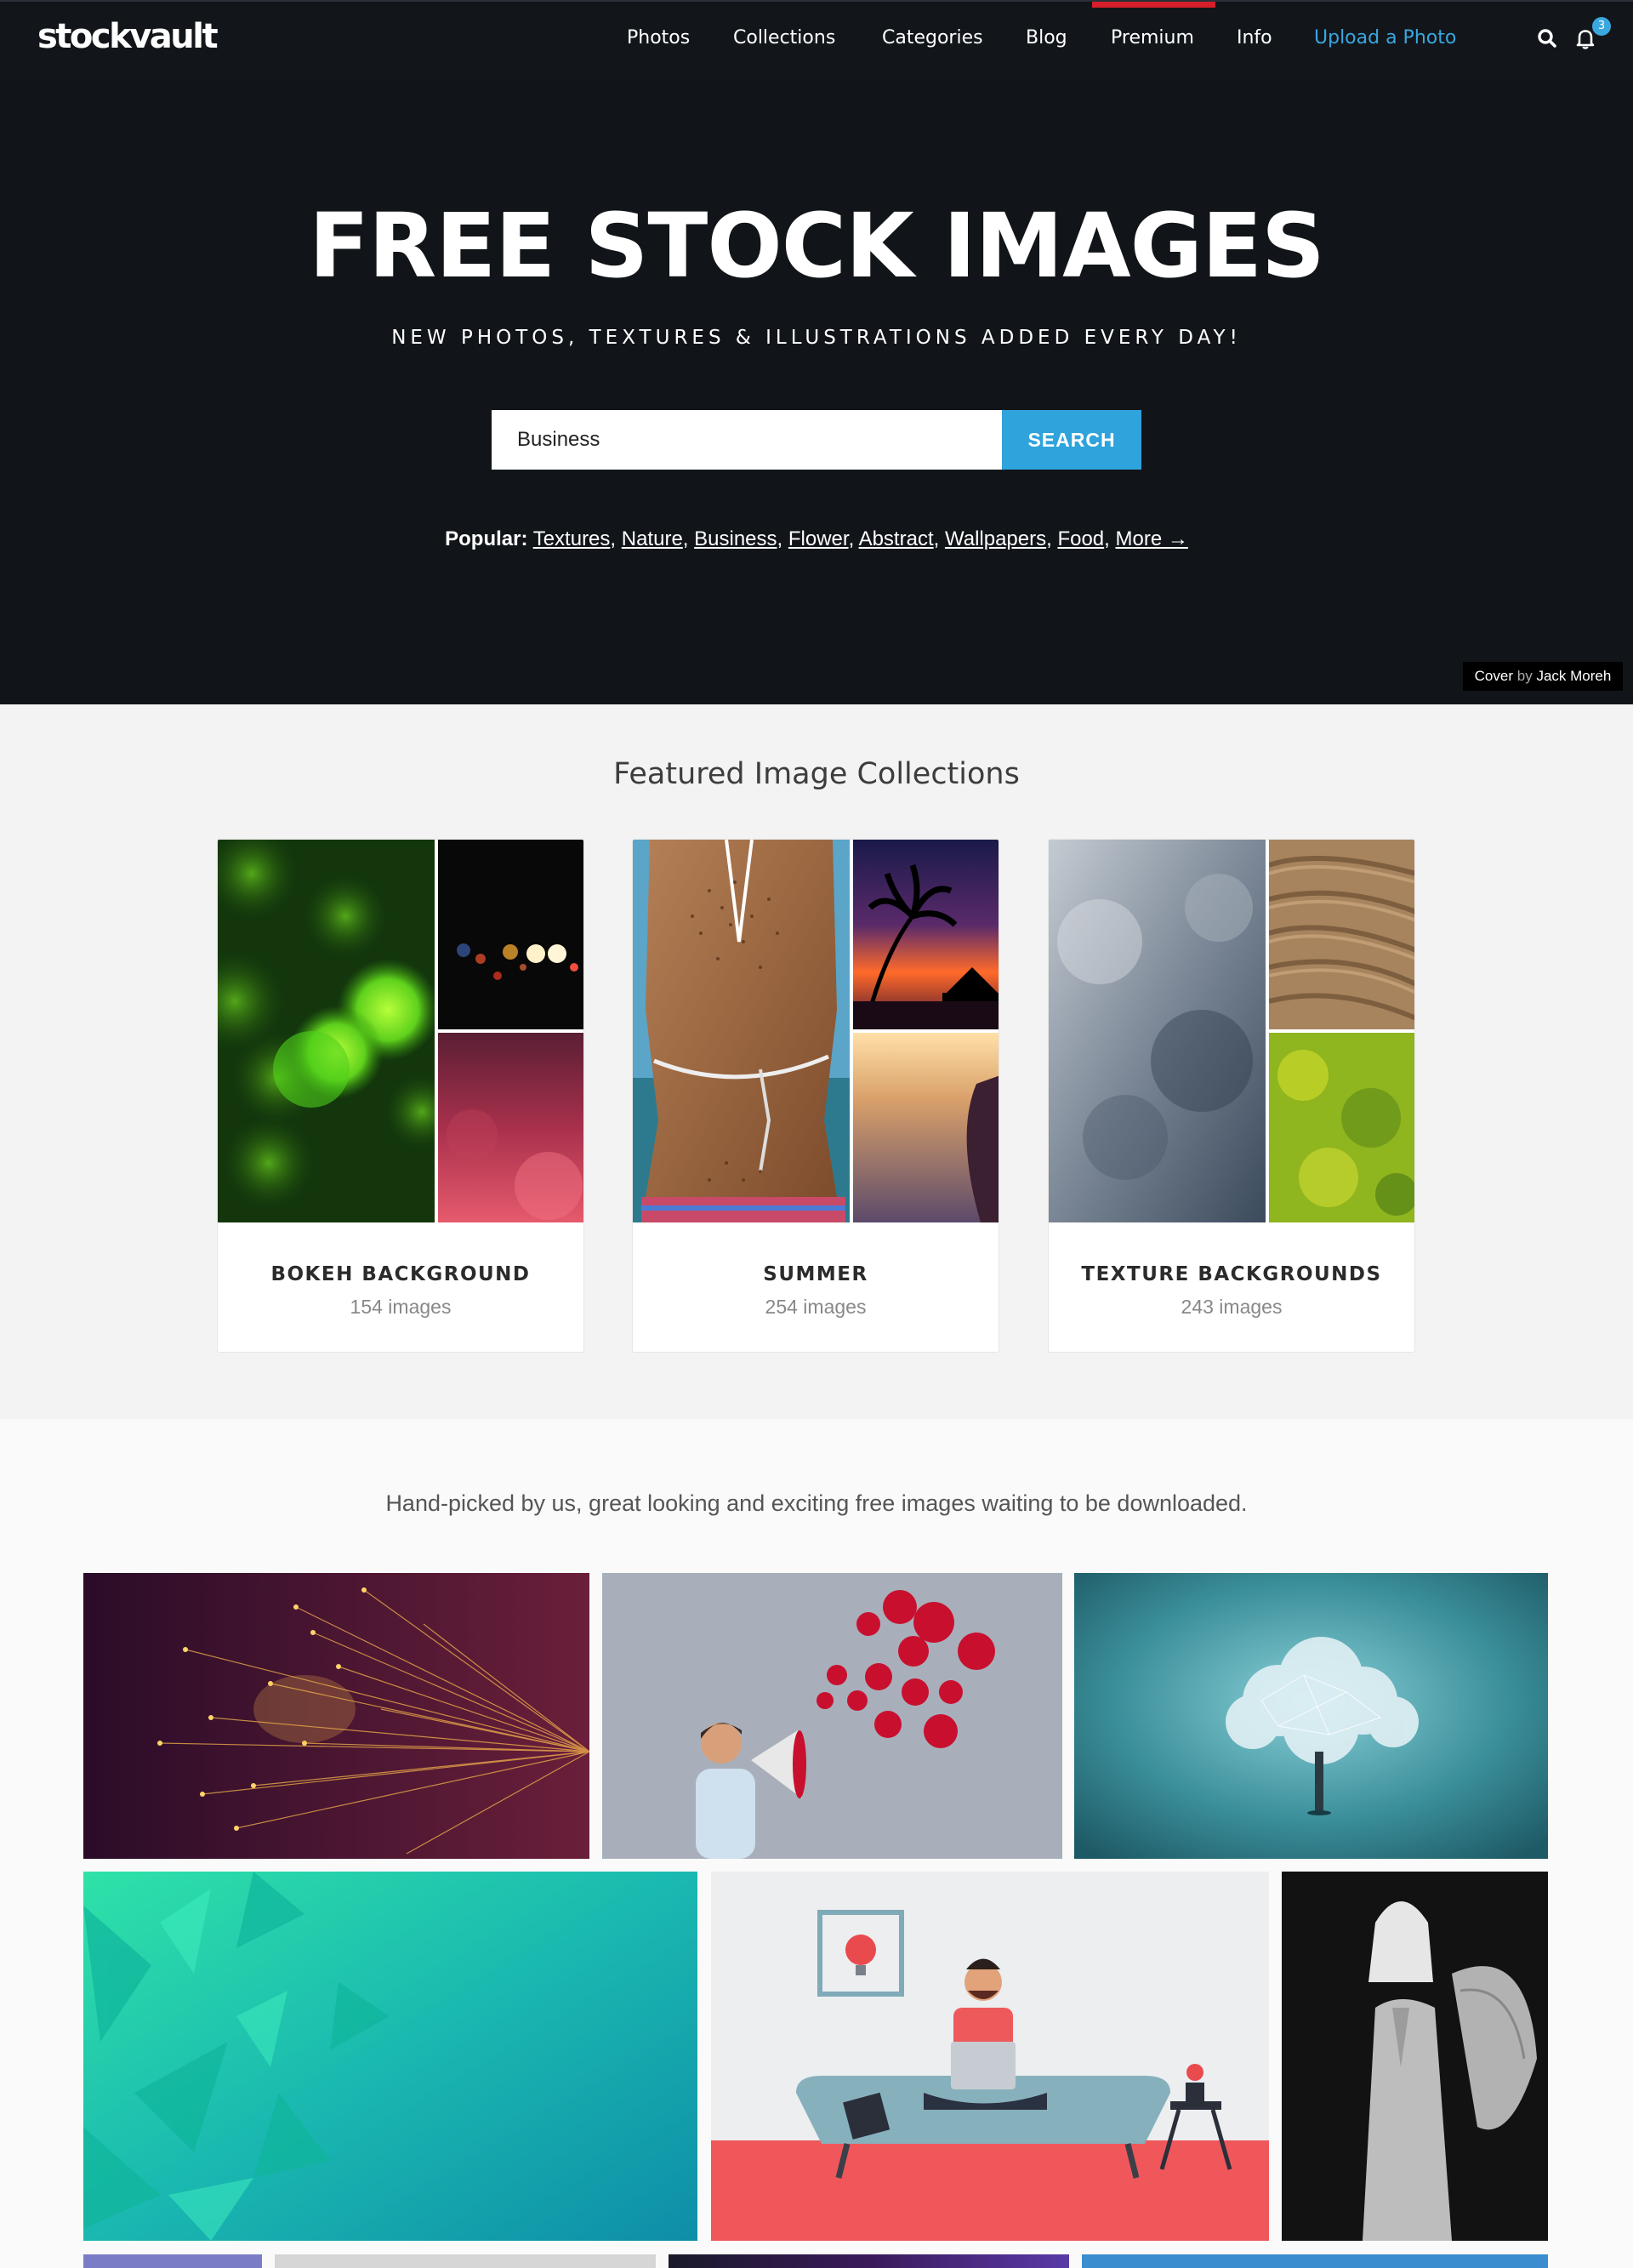  Describe the element at coordinates (1232, 1307) in the screenshot. I see `collection-count: 243 images` at that location.